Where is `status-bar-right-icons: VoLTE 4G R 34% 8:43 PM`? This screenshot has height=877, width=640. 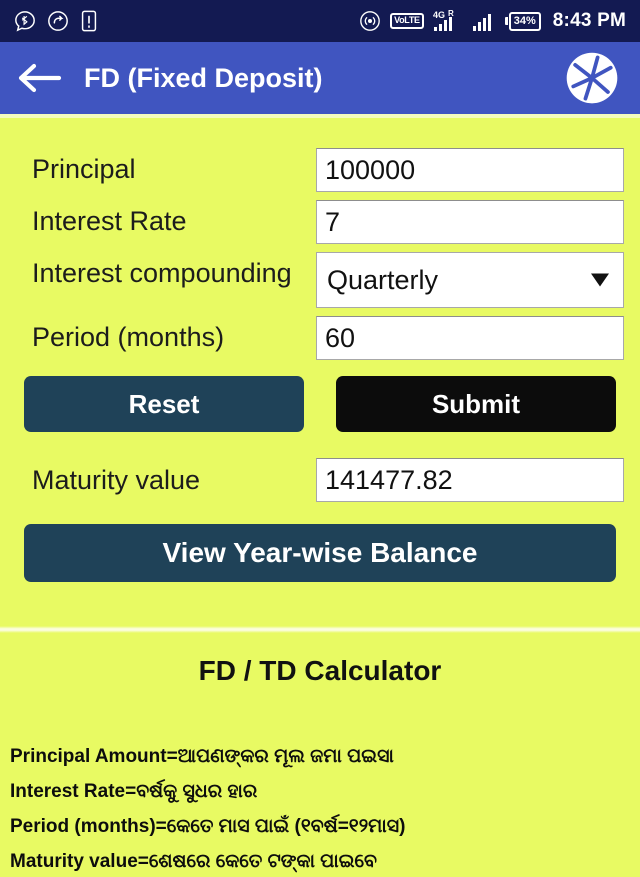
status-bar-right-icons: VoLTE 4G R 34% 8:43 PM is located at coordinates (492, 21).